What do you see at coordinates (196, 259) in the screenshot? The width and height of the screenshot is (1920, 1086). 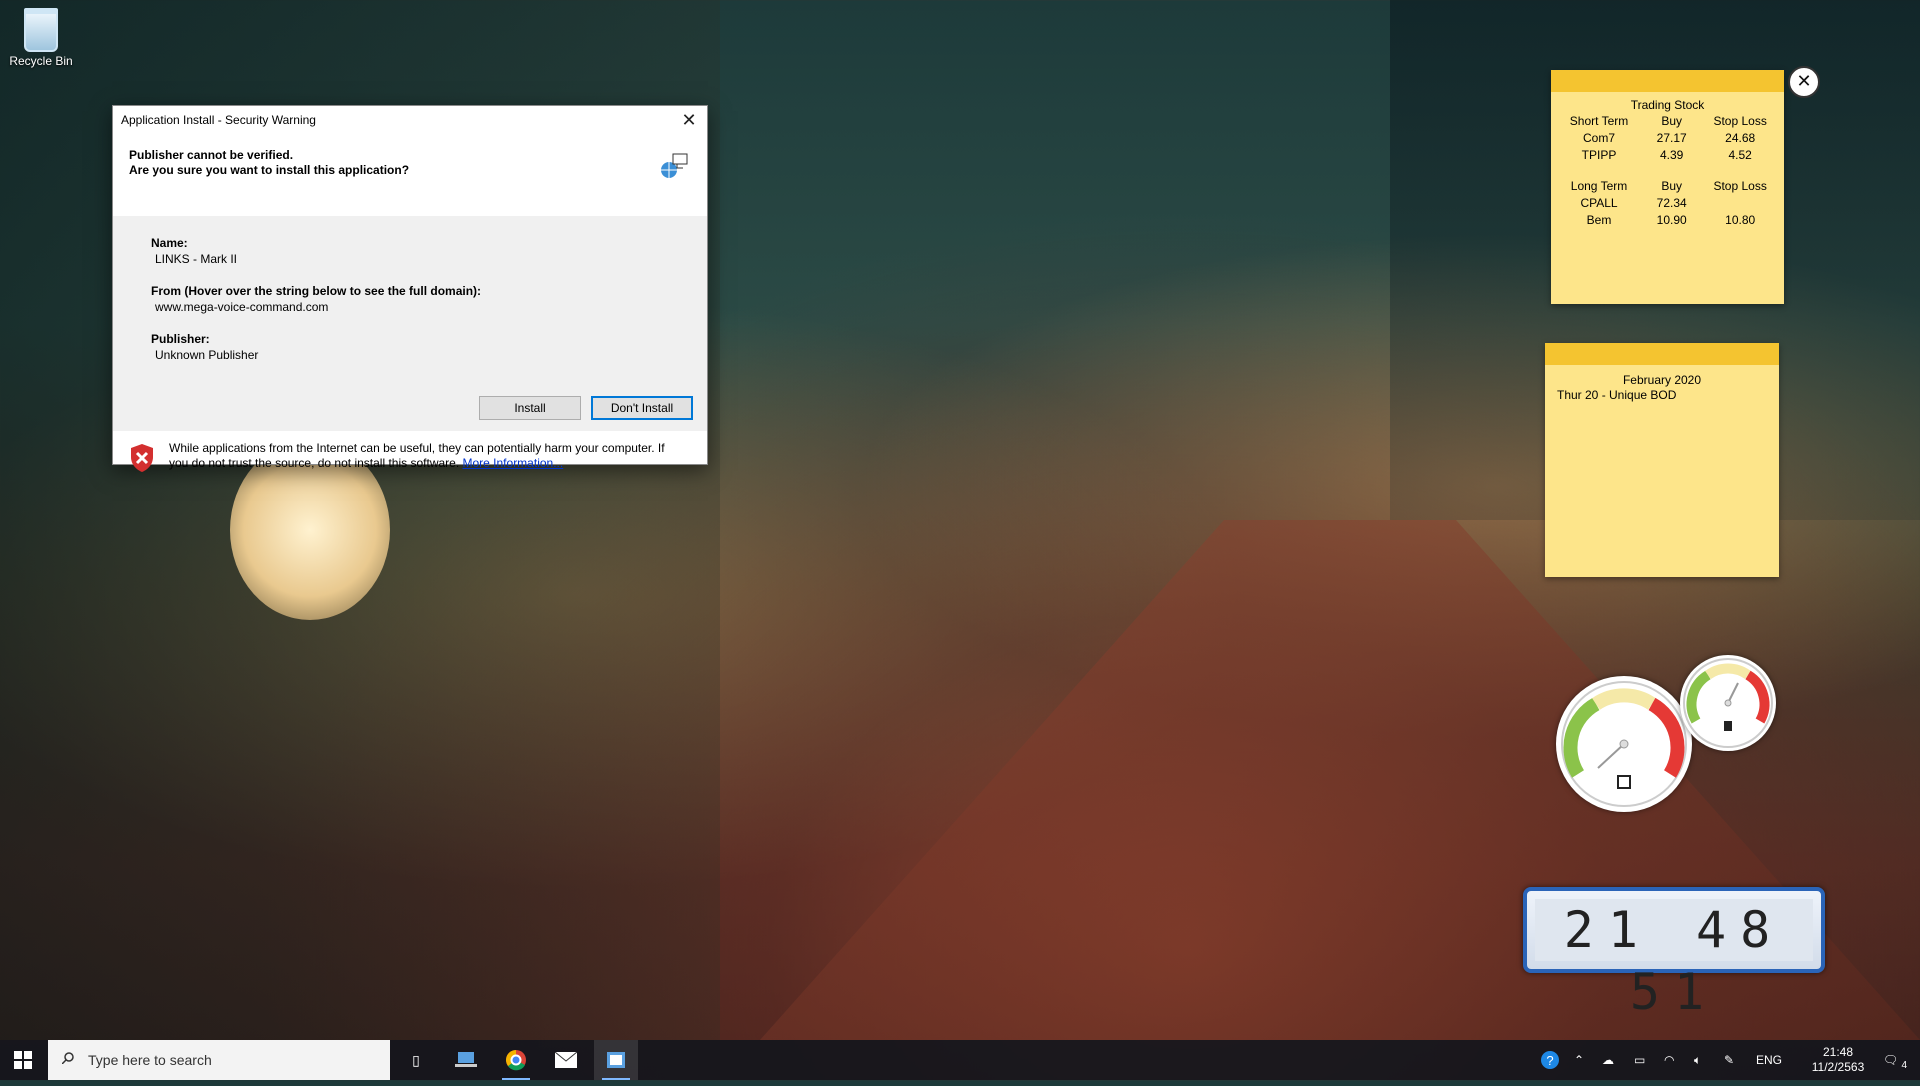 I see `name-value: LINKS - Mark II` at bounding box center [196, 259].